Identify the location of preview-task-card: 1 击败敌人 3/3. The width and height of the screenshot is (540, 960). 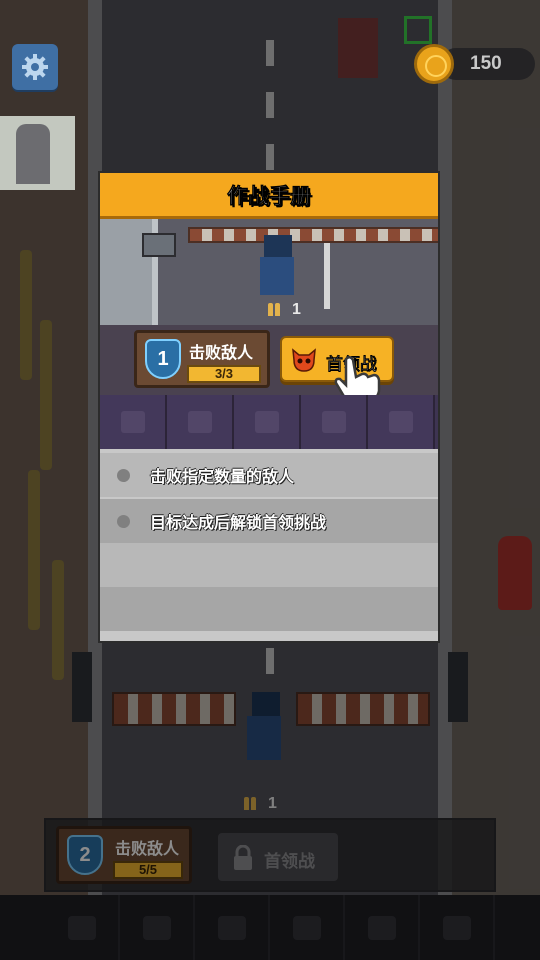
(202, 359).